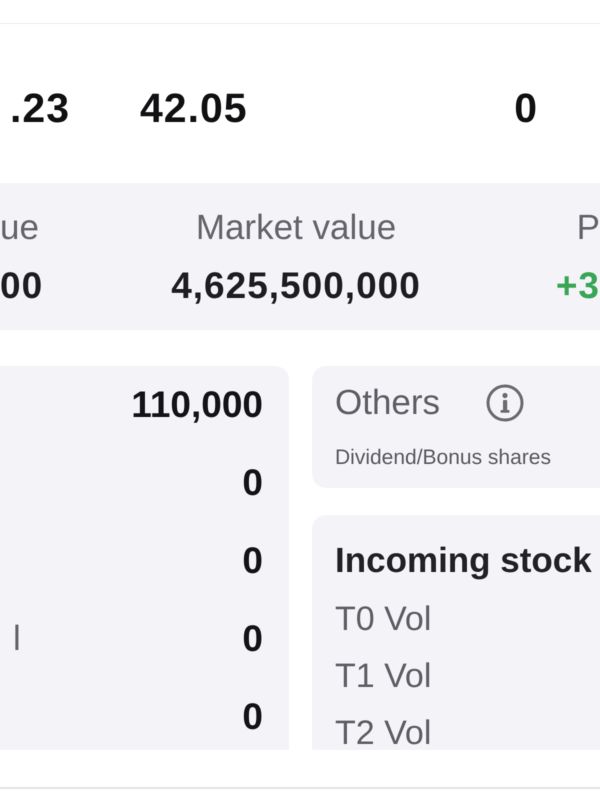  What do you see at coordinates (40, 108) in the screenshot?
I see `stat-value: .23` at bounding box center [40, 108].